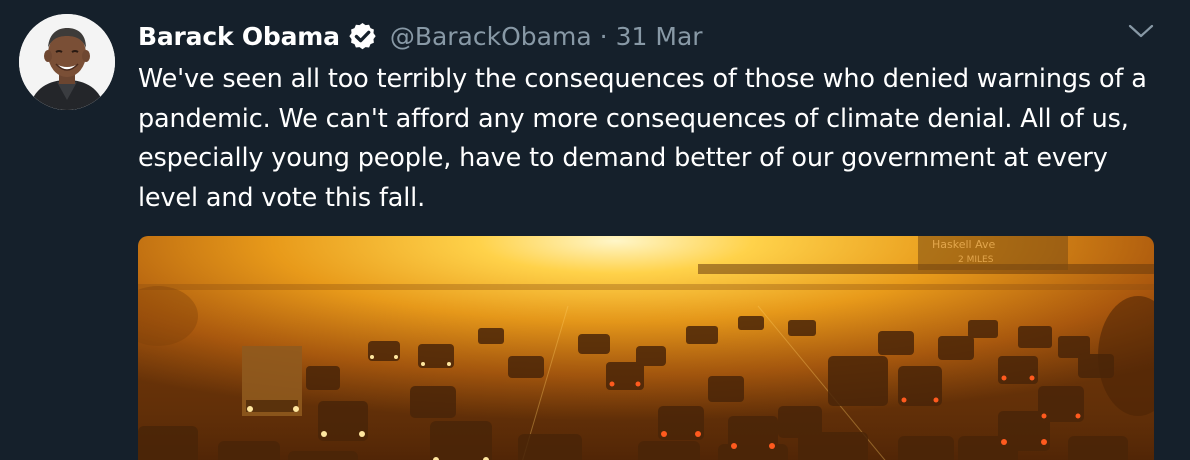 This screenshot has height=460, width=1190. What do you see at coordinates (362, 36) in the screenshot?
I see `verified-badge-icon` at bounding box center [362, 36].